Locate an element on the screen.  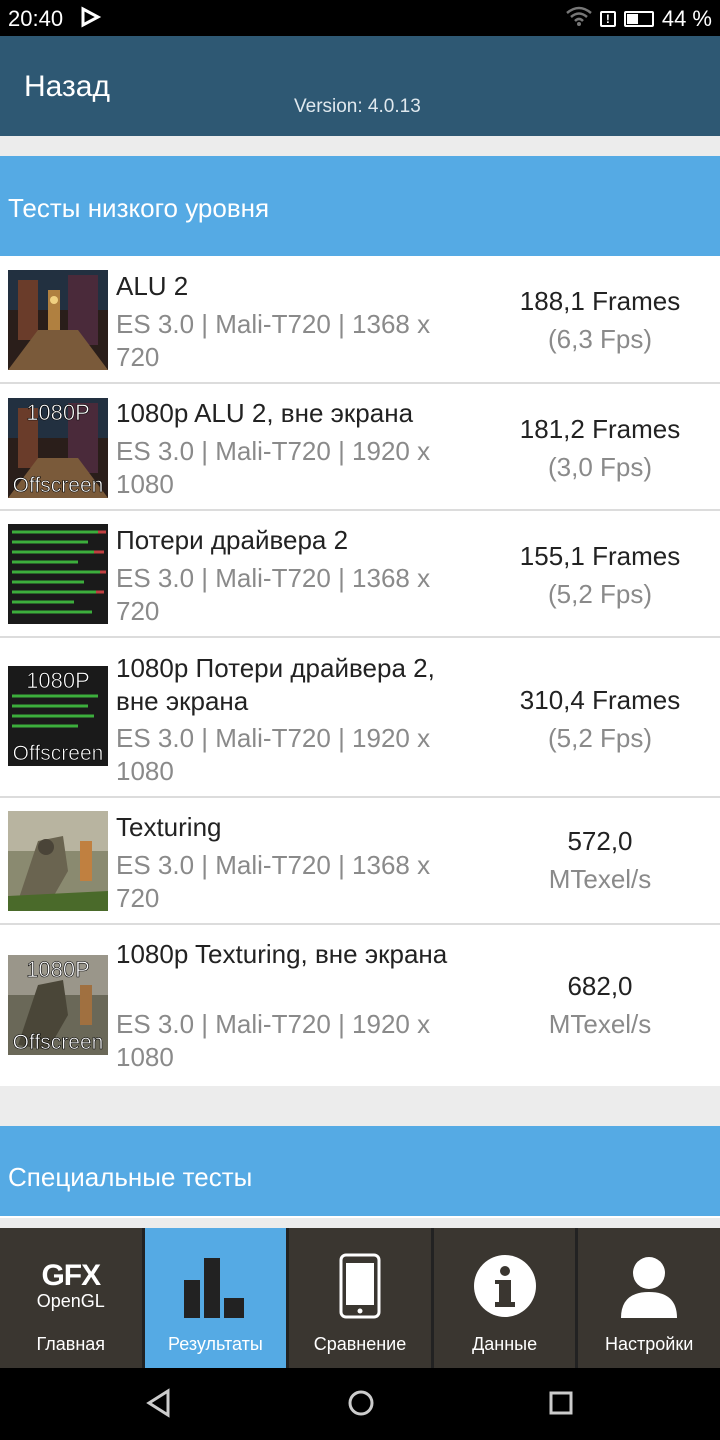
test-title: Texturing is located at coordinates (169, 827).